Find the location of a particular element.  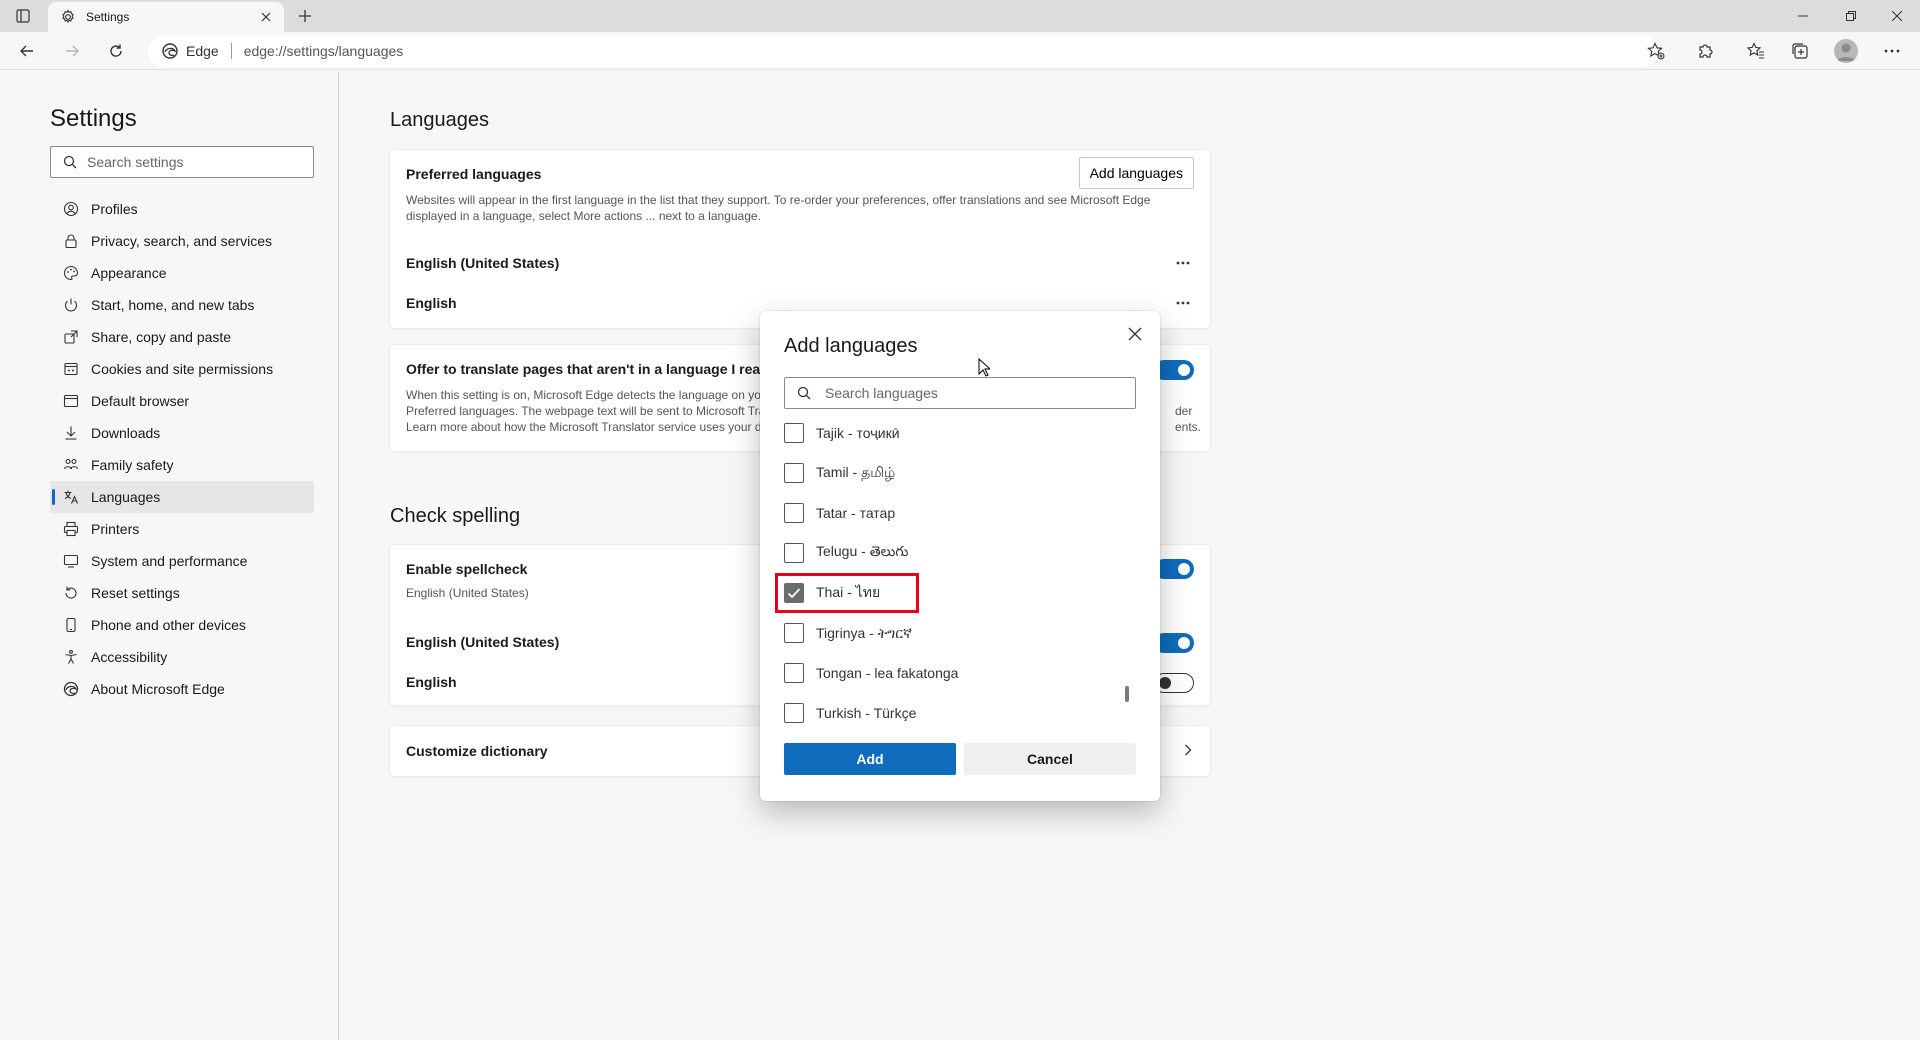

back-arrow-icon is located at coordinates (26, 51).